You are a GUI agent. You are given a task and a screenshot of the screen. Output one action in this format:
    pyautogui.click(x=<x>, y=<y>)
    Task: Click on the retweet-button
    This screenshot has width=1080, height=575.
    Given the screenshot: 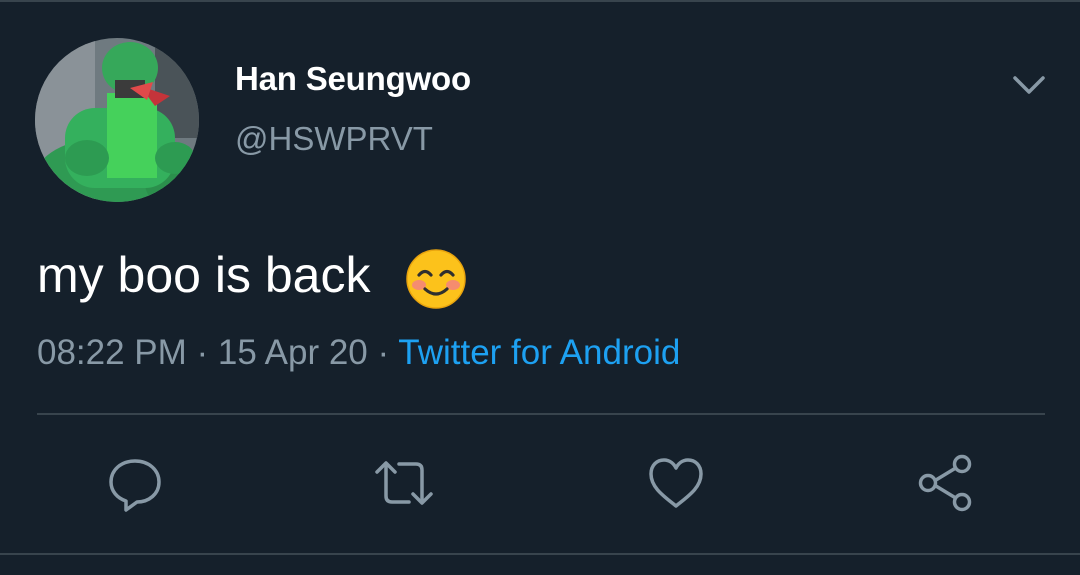 What is the action you would take?
    pyautogui.click(x=404, y=483)
    